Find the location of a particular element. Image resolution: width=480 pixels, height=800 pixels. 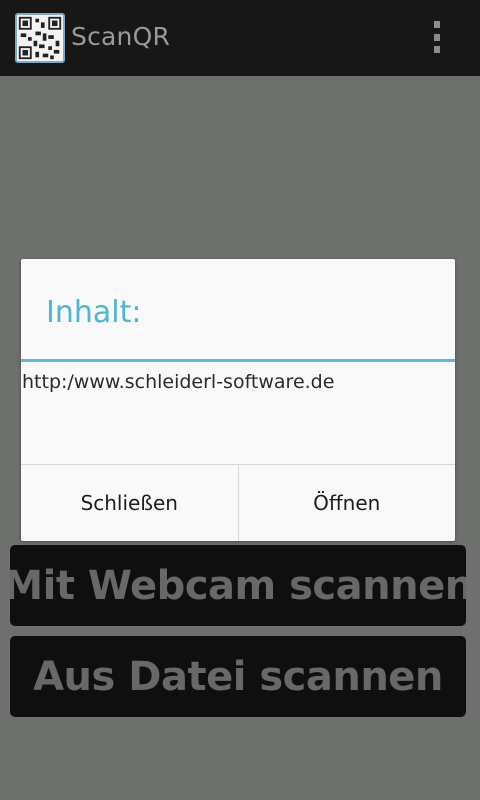

action-bar: ScanQR is located at coordinates (240, 38).